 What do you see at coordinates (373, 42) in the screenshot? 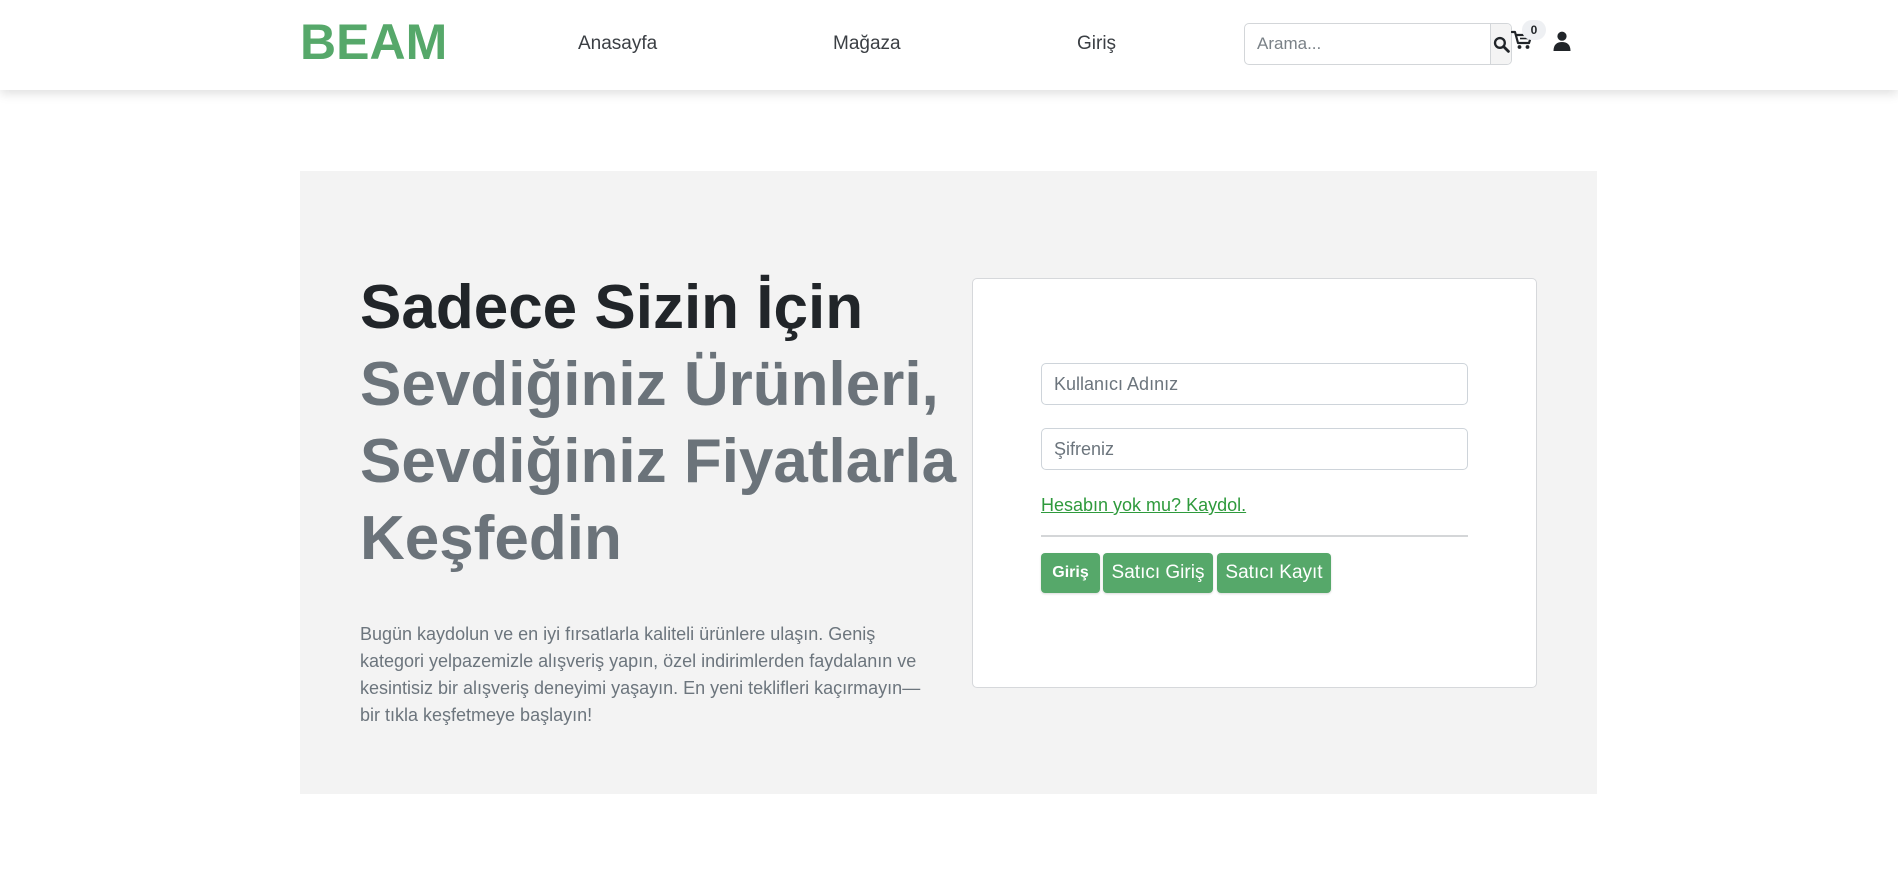
I see `brand-logo: BEAM` at bounding box center [373, 42].